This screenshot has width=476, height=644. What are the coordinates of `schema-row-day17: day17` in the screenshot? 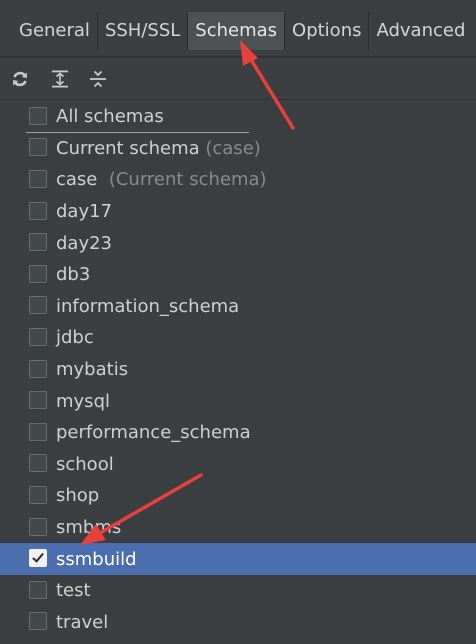 It's located at (238, 212).